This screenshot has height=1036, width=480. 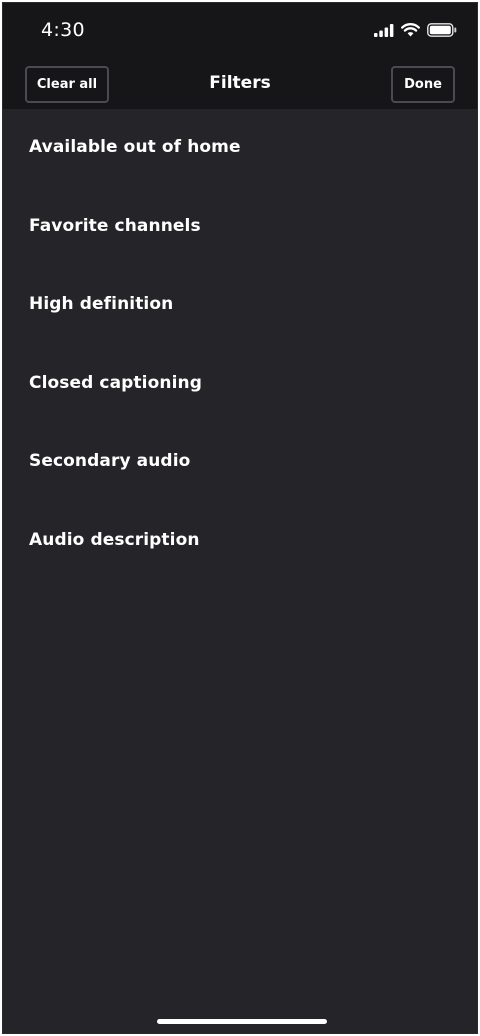 What do you see at coordinates (442, 30) in the screenshot?
I see `battery-icon` at bounding box center [442, 30].